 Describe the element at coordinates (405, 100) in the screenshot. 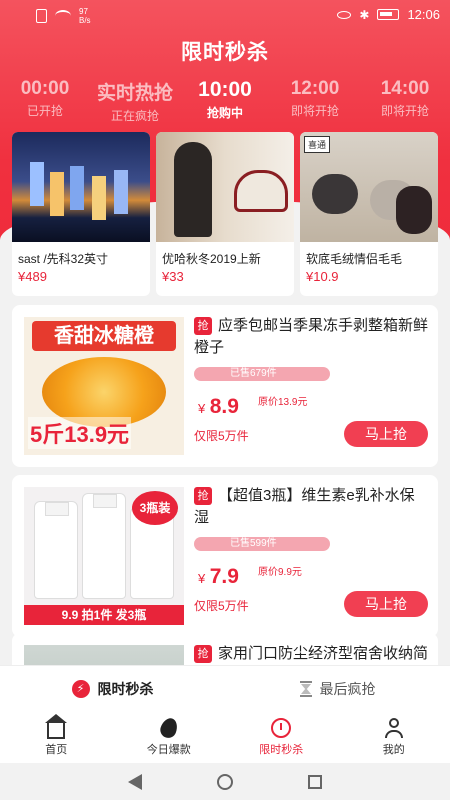

I see `time-tab-1400: 14:00 即将开抢` at that location.